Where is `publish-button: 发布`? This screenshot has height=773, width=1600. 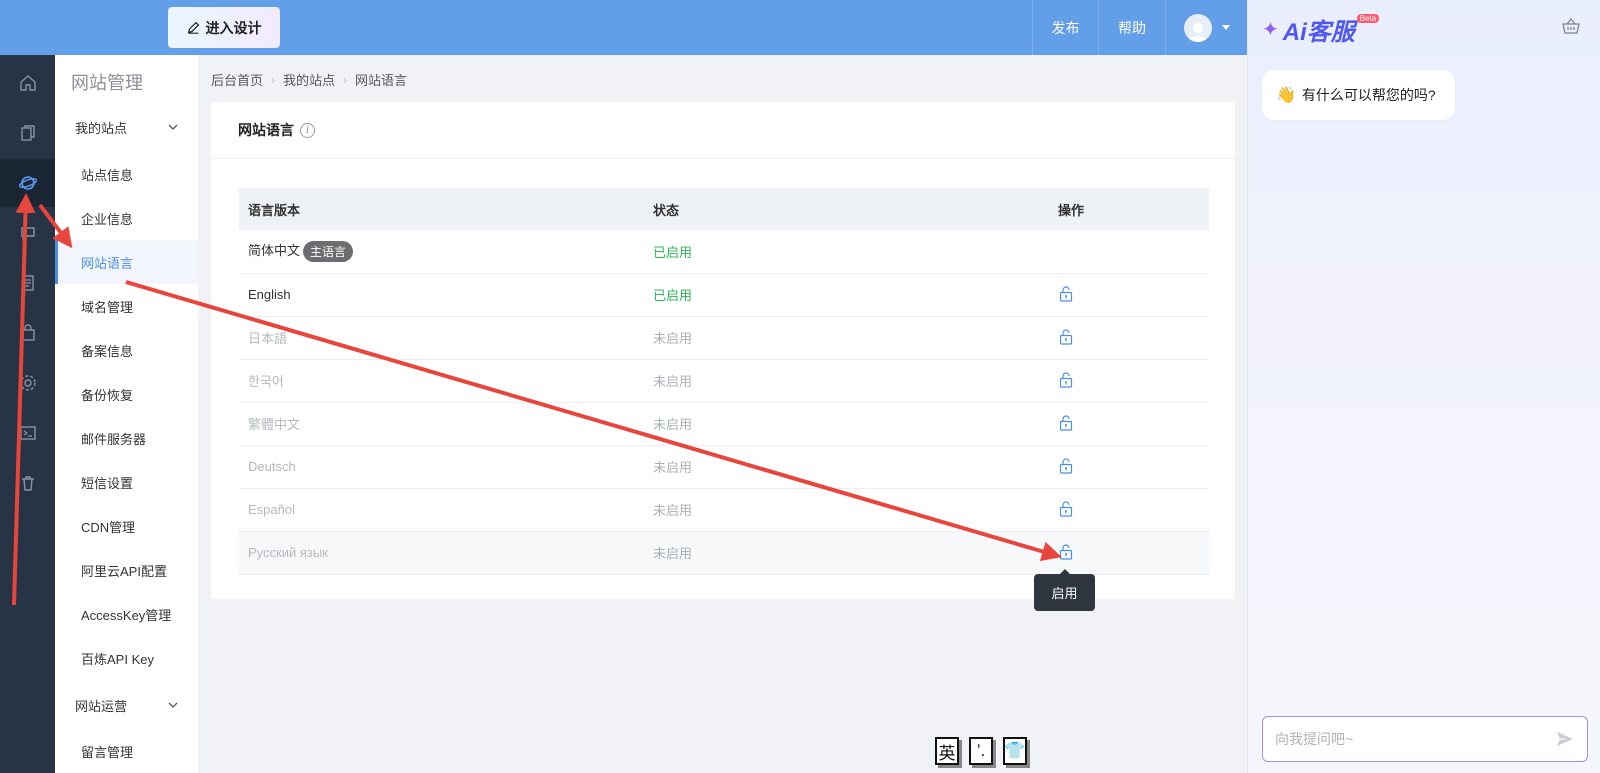 publish-button: 发布 is located at coordinates (1065, 27).